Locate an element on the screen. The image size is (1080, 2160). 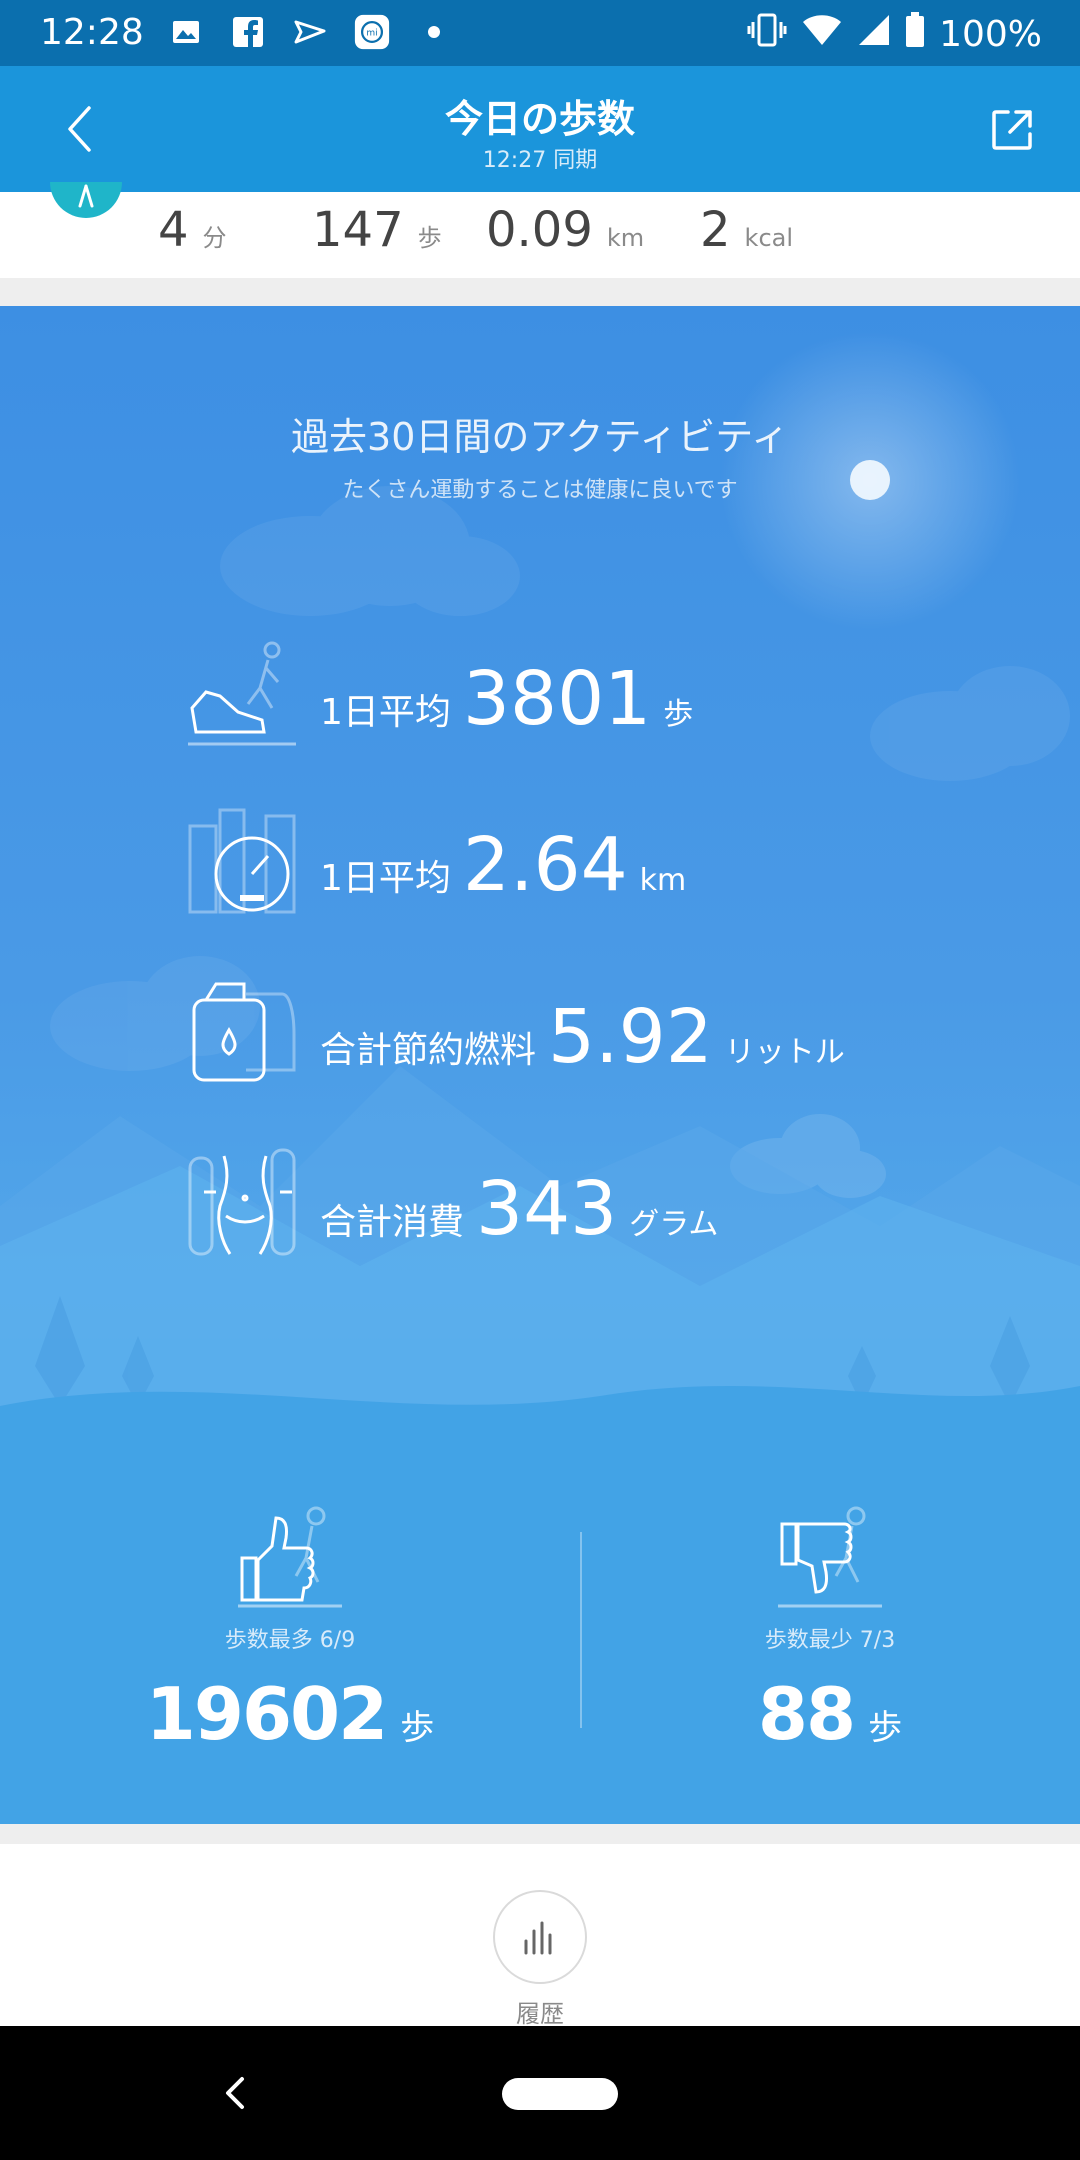
activity-subtitle: たくさん運動することは健康に良いです is located at coordinates (540, 490).